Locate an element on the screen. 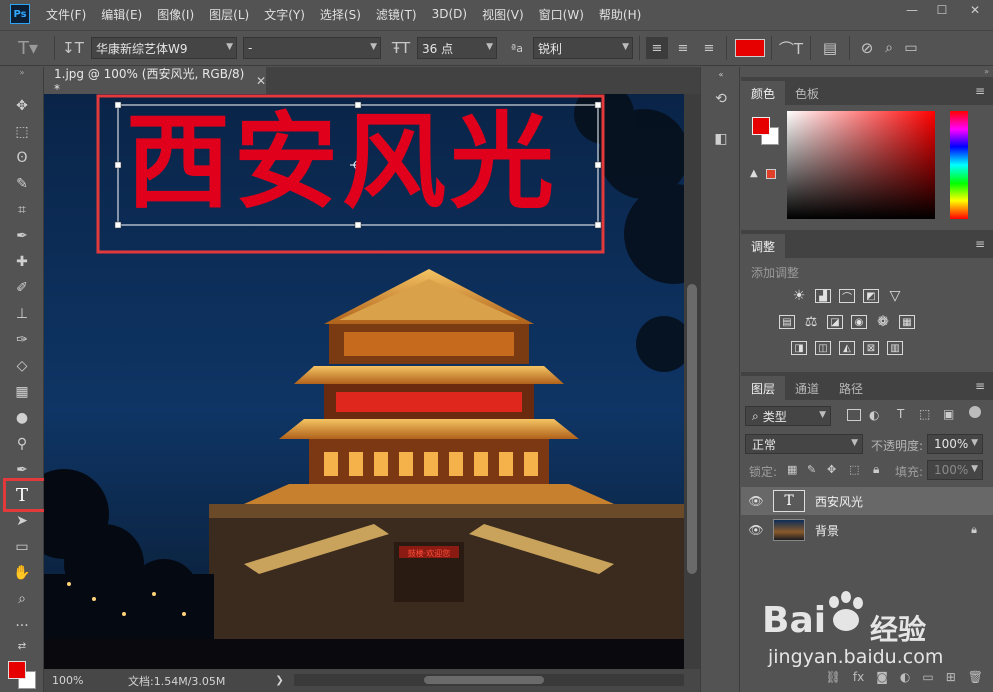 Image resolution: width=993 pixels, height=692 pixels. new-group-icon: ▭ is located at coordinates (927, 677).